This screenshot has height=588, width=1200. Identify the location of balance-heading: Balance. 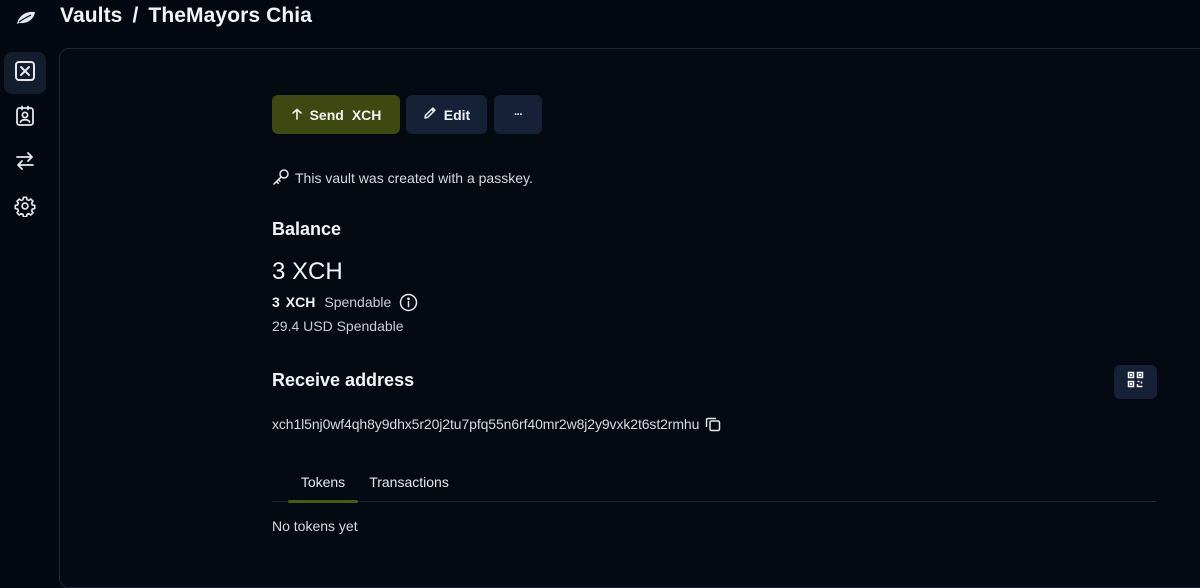
(307, 229).